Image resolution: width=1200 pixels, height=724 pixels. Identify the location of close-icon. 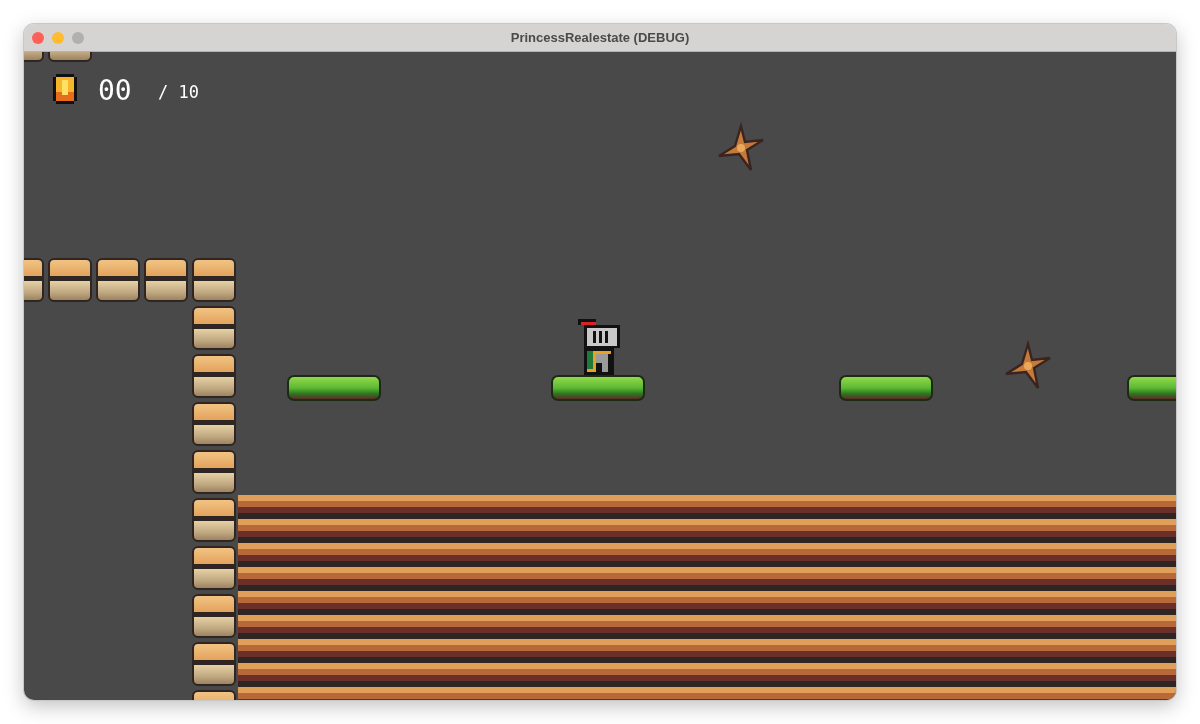
(38, 38).